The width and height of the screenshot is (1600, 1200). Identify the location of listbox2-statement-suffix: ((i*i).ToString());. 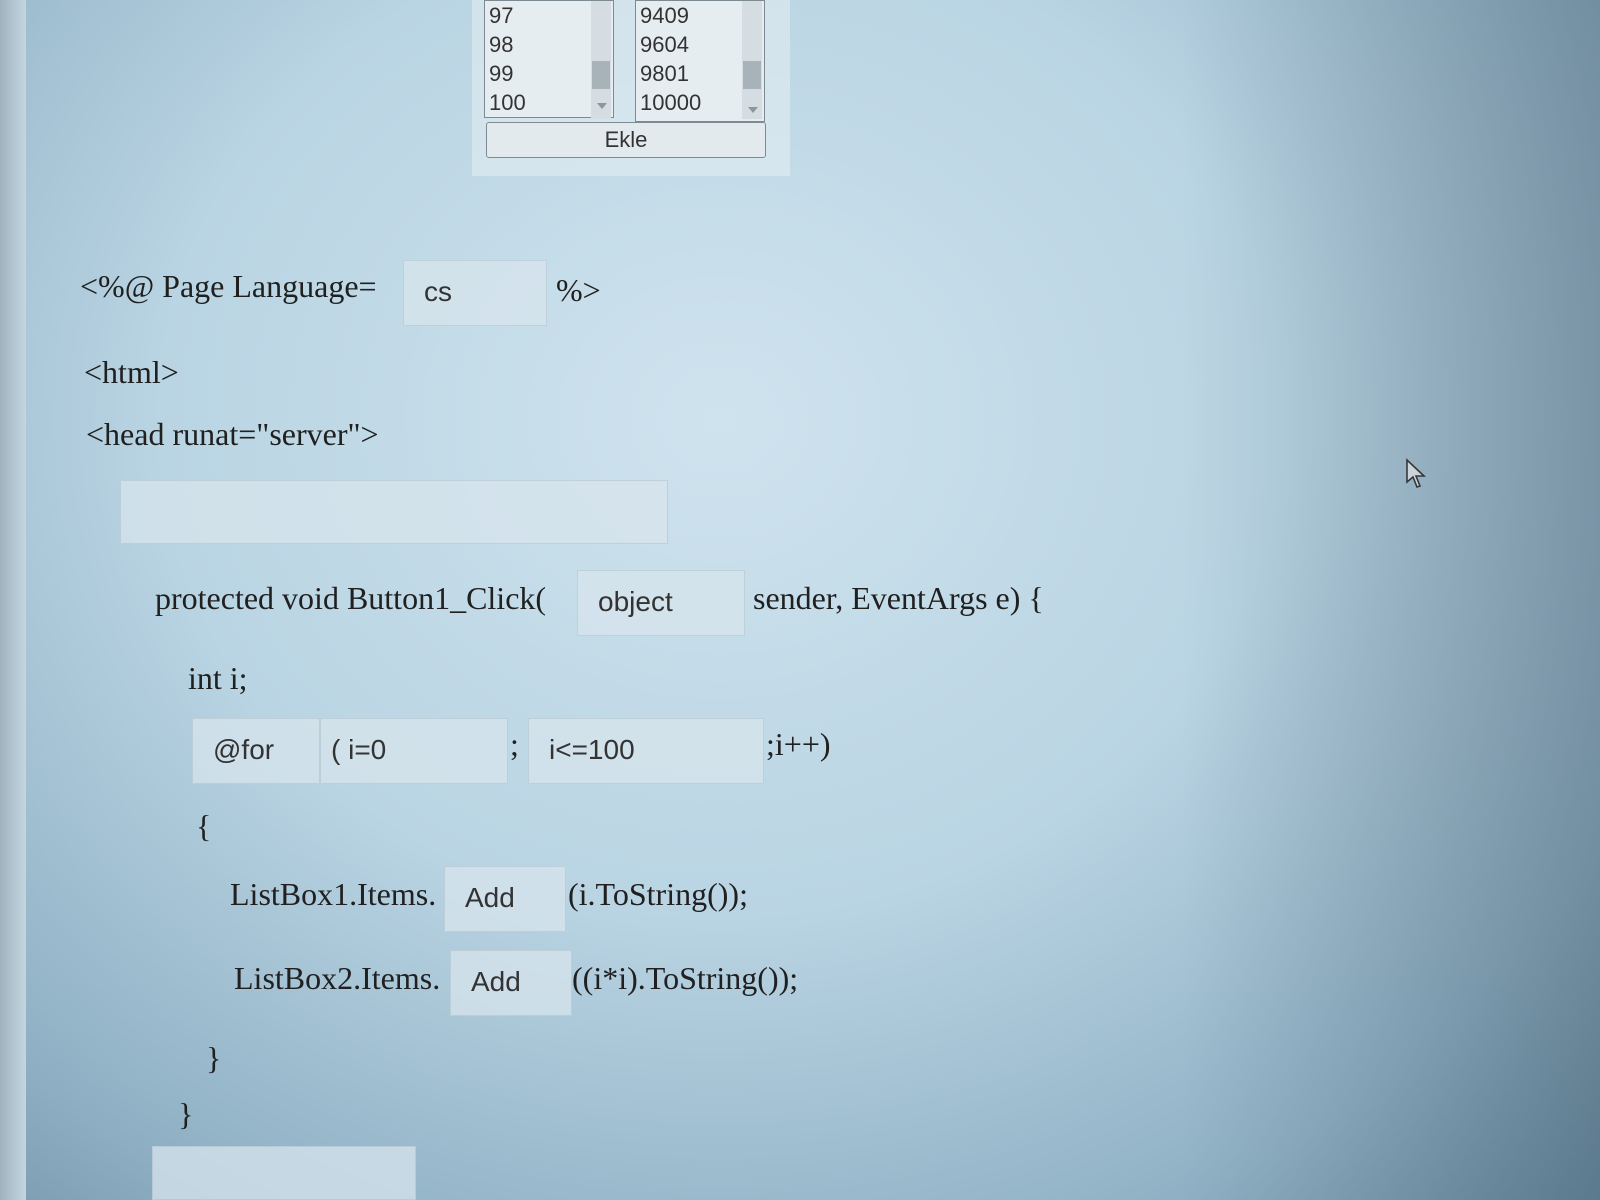
(685, 978).